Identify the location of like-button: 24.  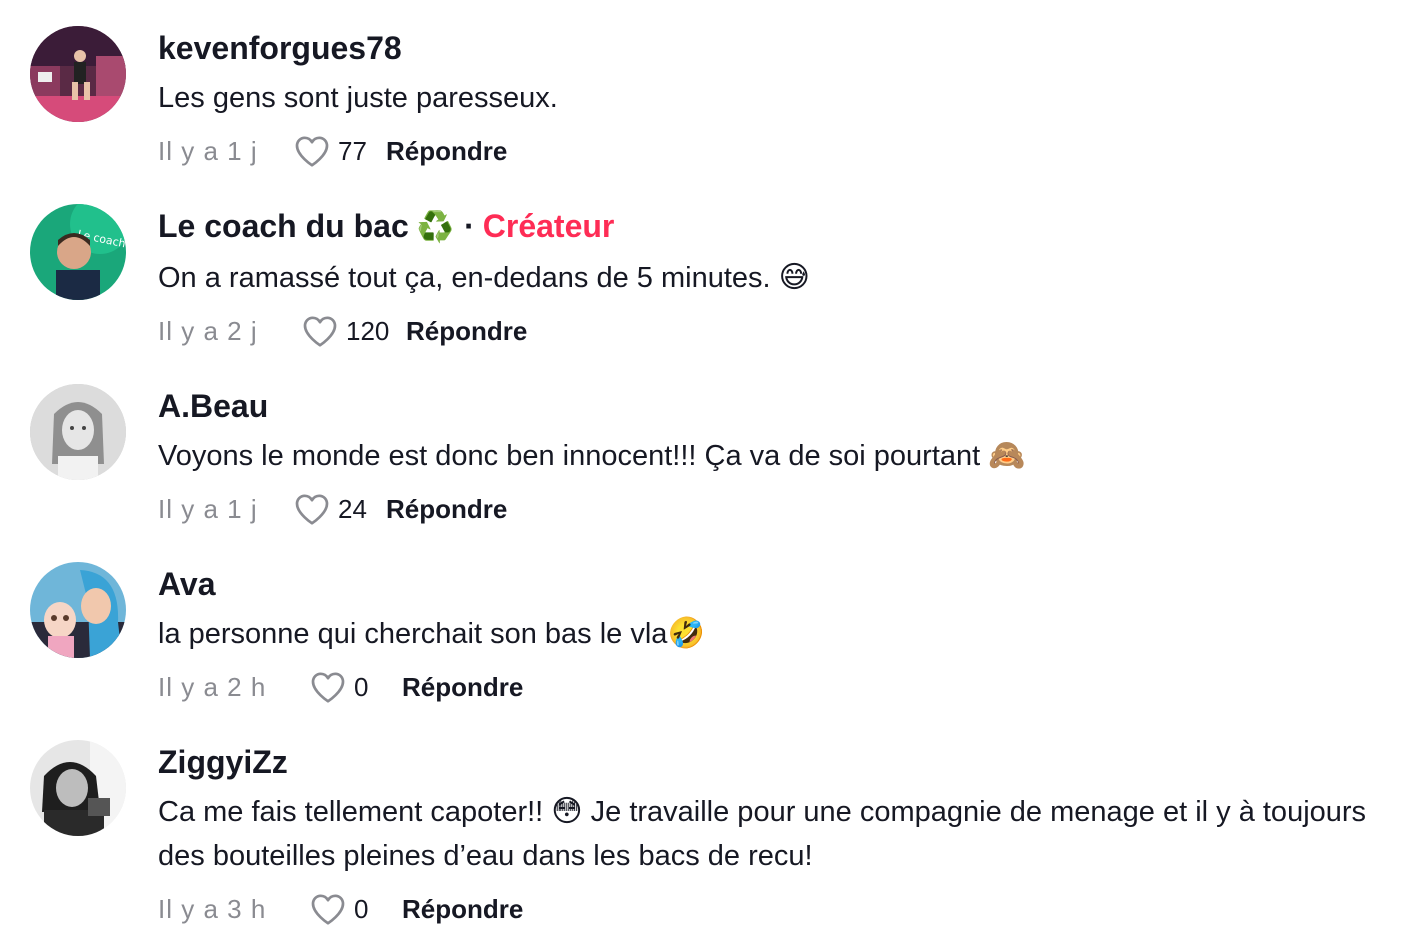
(346, 509).